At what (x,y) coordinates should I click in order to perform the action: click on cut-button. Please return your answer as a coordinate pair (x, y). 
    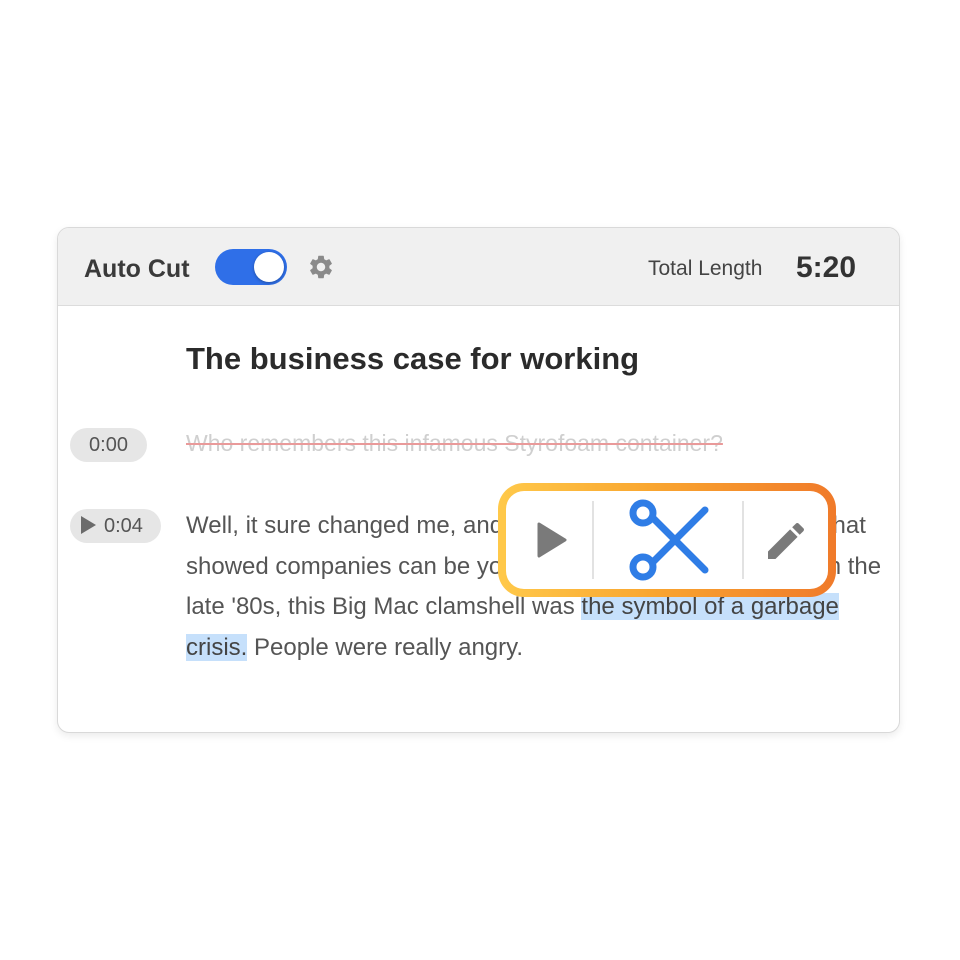
    Looking at the image, I should click on (668, 540).